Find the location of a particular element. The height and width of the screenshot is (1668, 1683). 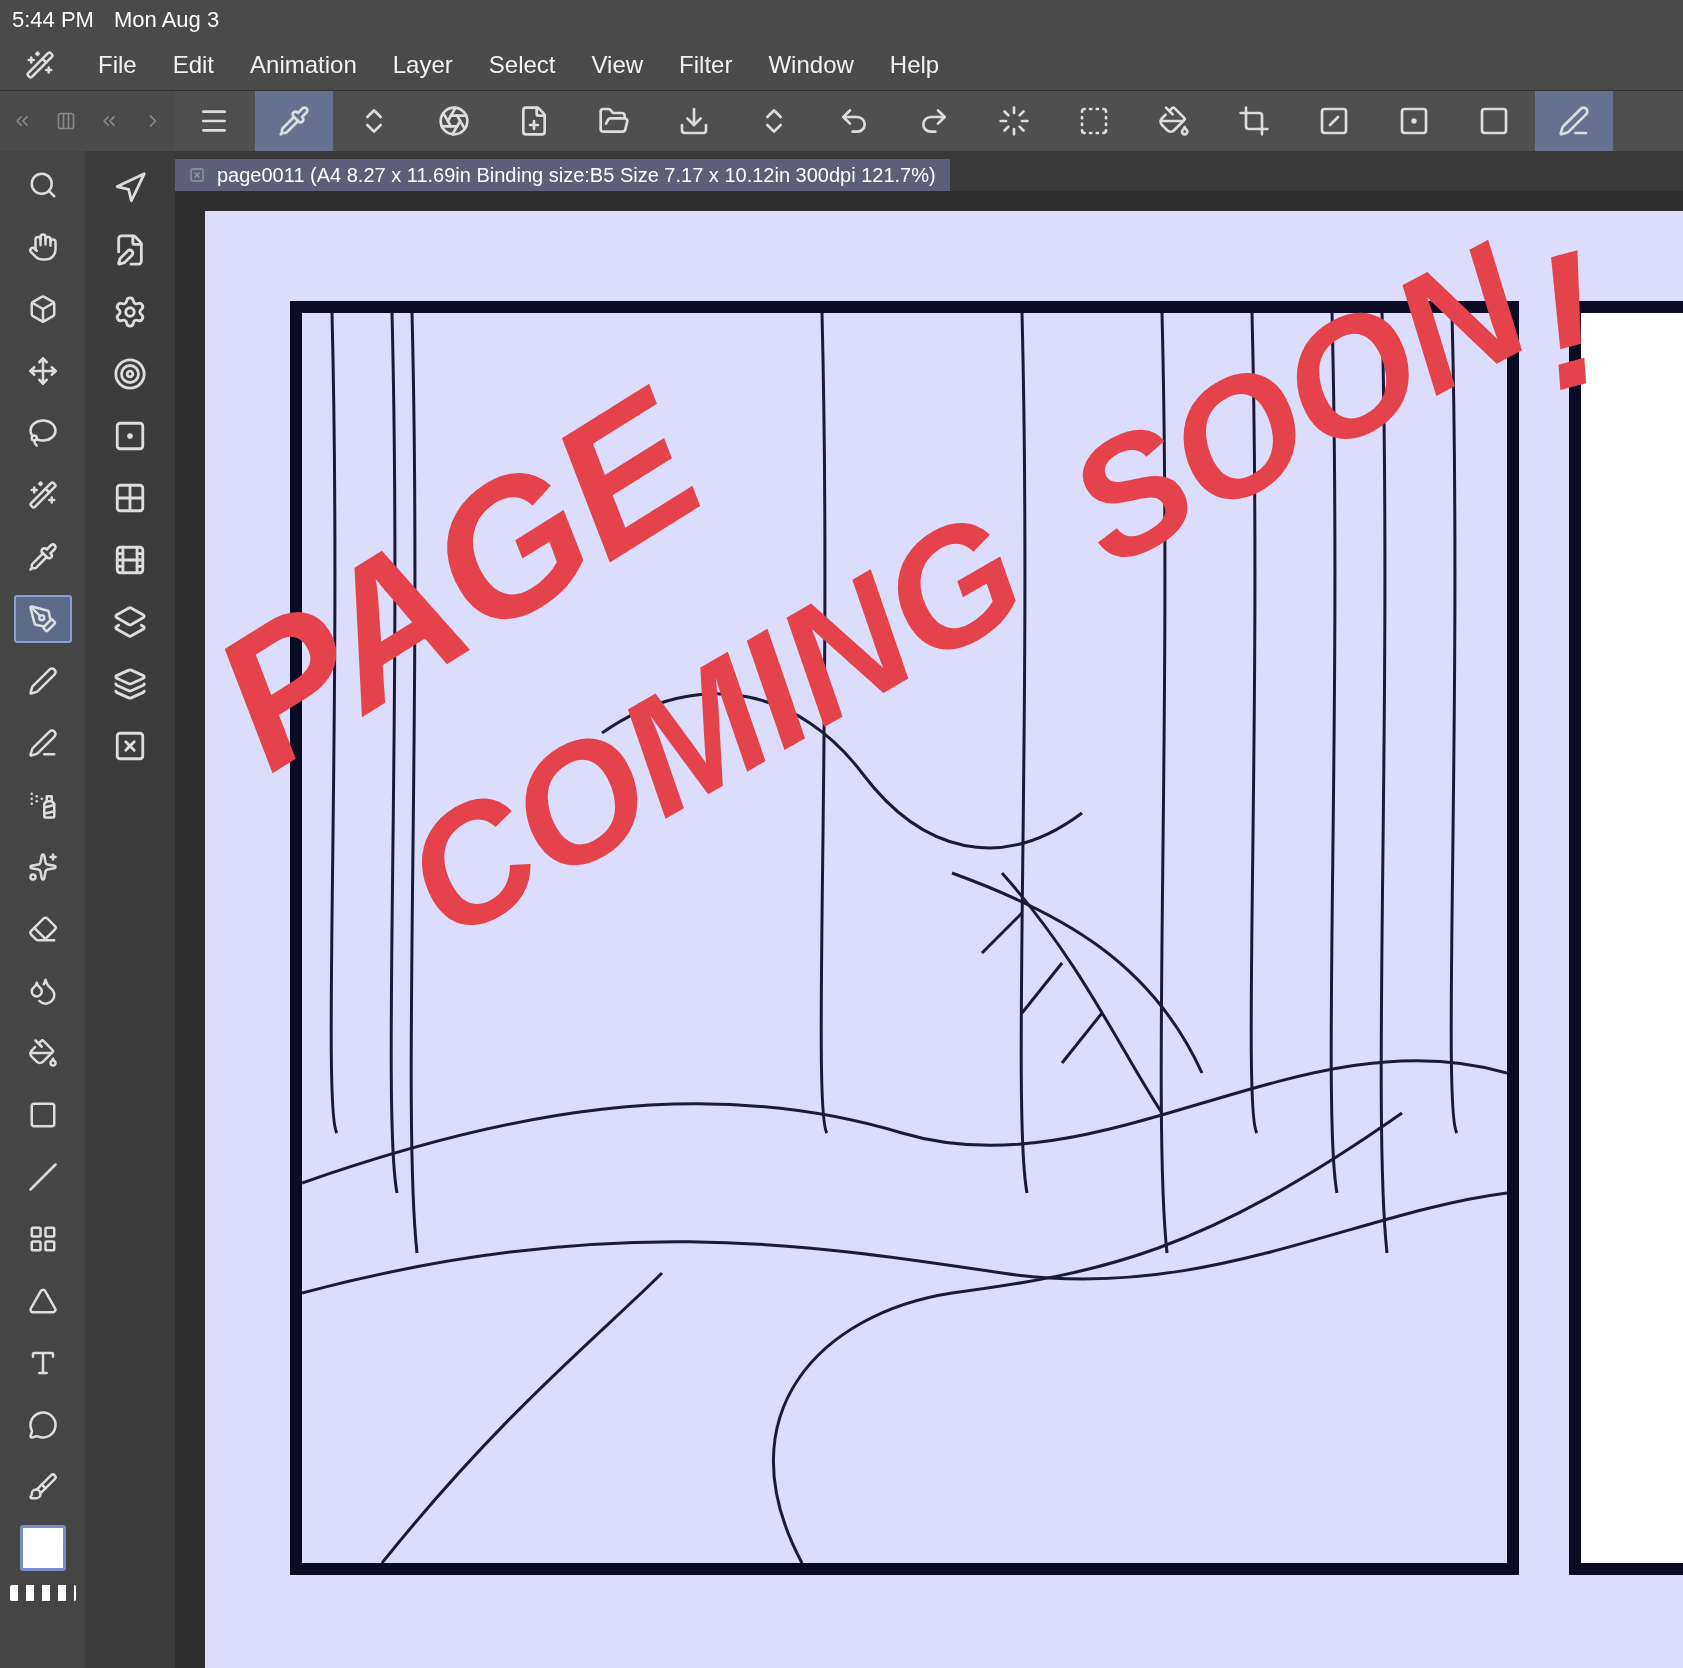

status-date: Mon Aug 3 is located at coordinates (166, 20).